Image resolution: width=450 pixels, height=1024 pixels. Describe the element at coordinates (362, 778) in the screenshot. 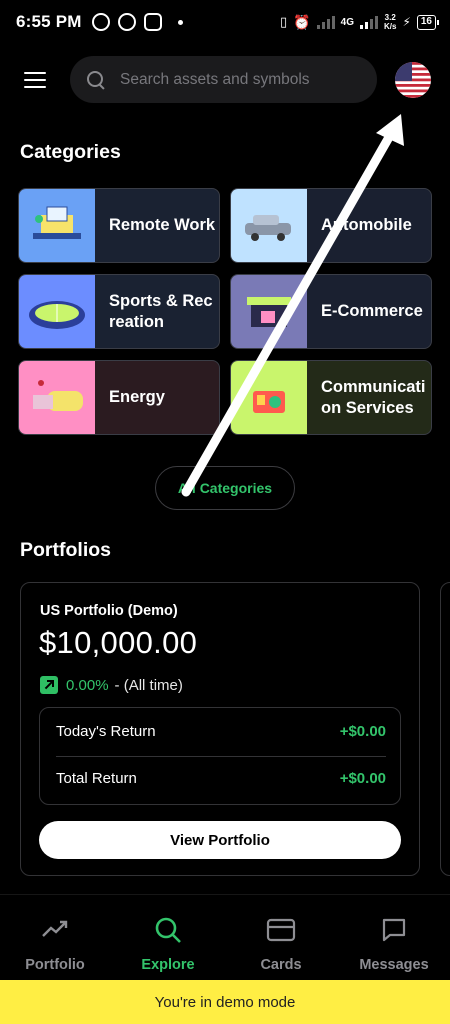

I see `total-return-value: +$0.00` at that location.